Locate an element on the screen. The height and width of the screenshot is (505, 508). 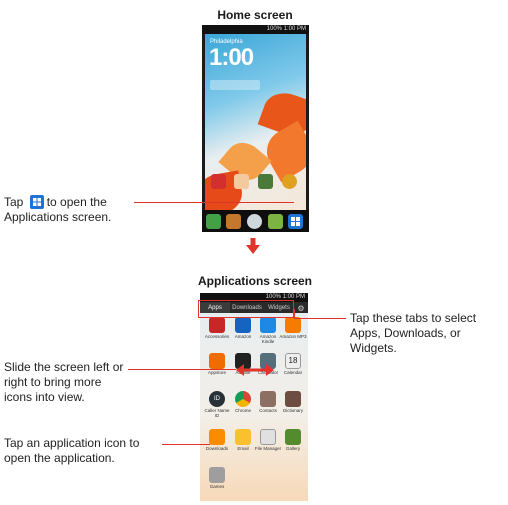
tabs-highlight-box is located at coordinates (246, 309).